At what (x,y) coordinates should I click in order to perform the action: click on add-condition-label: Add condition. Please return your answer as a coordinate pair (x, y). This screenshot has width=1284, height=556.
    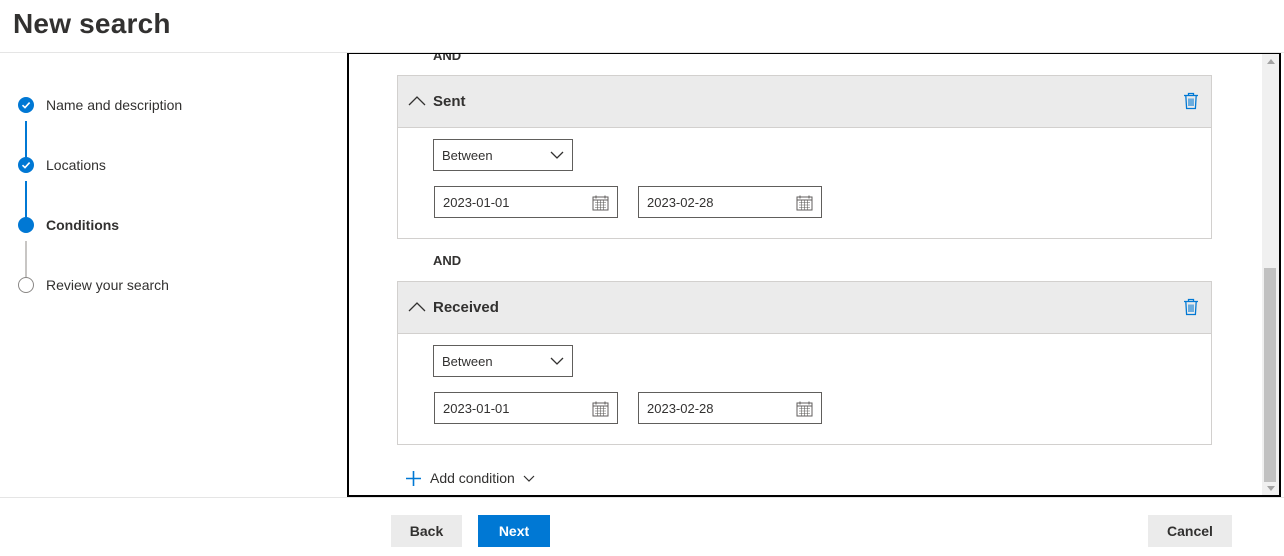
    Looking at the image, I should click on (472, 478).